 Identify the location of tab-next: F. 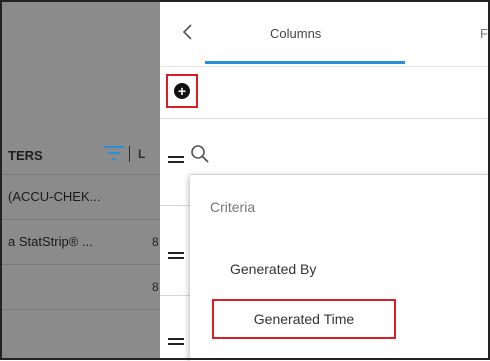
(484, 33).